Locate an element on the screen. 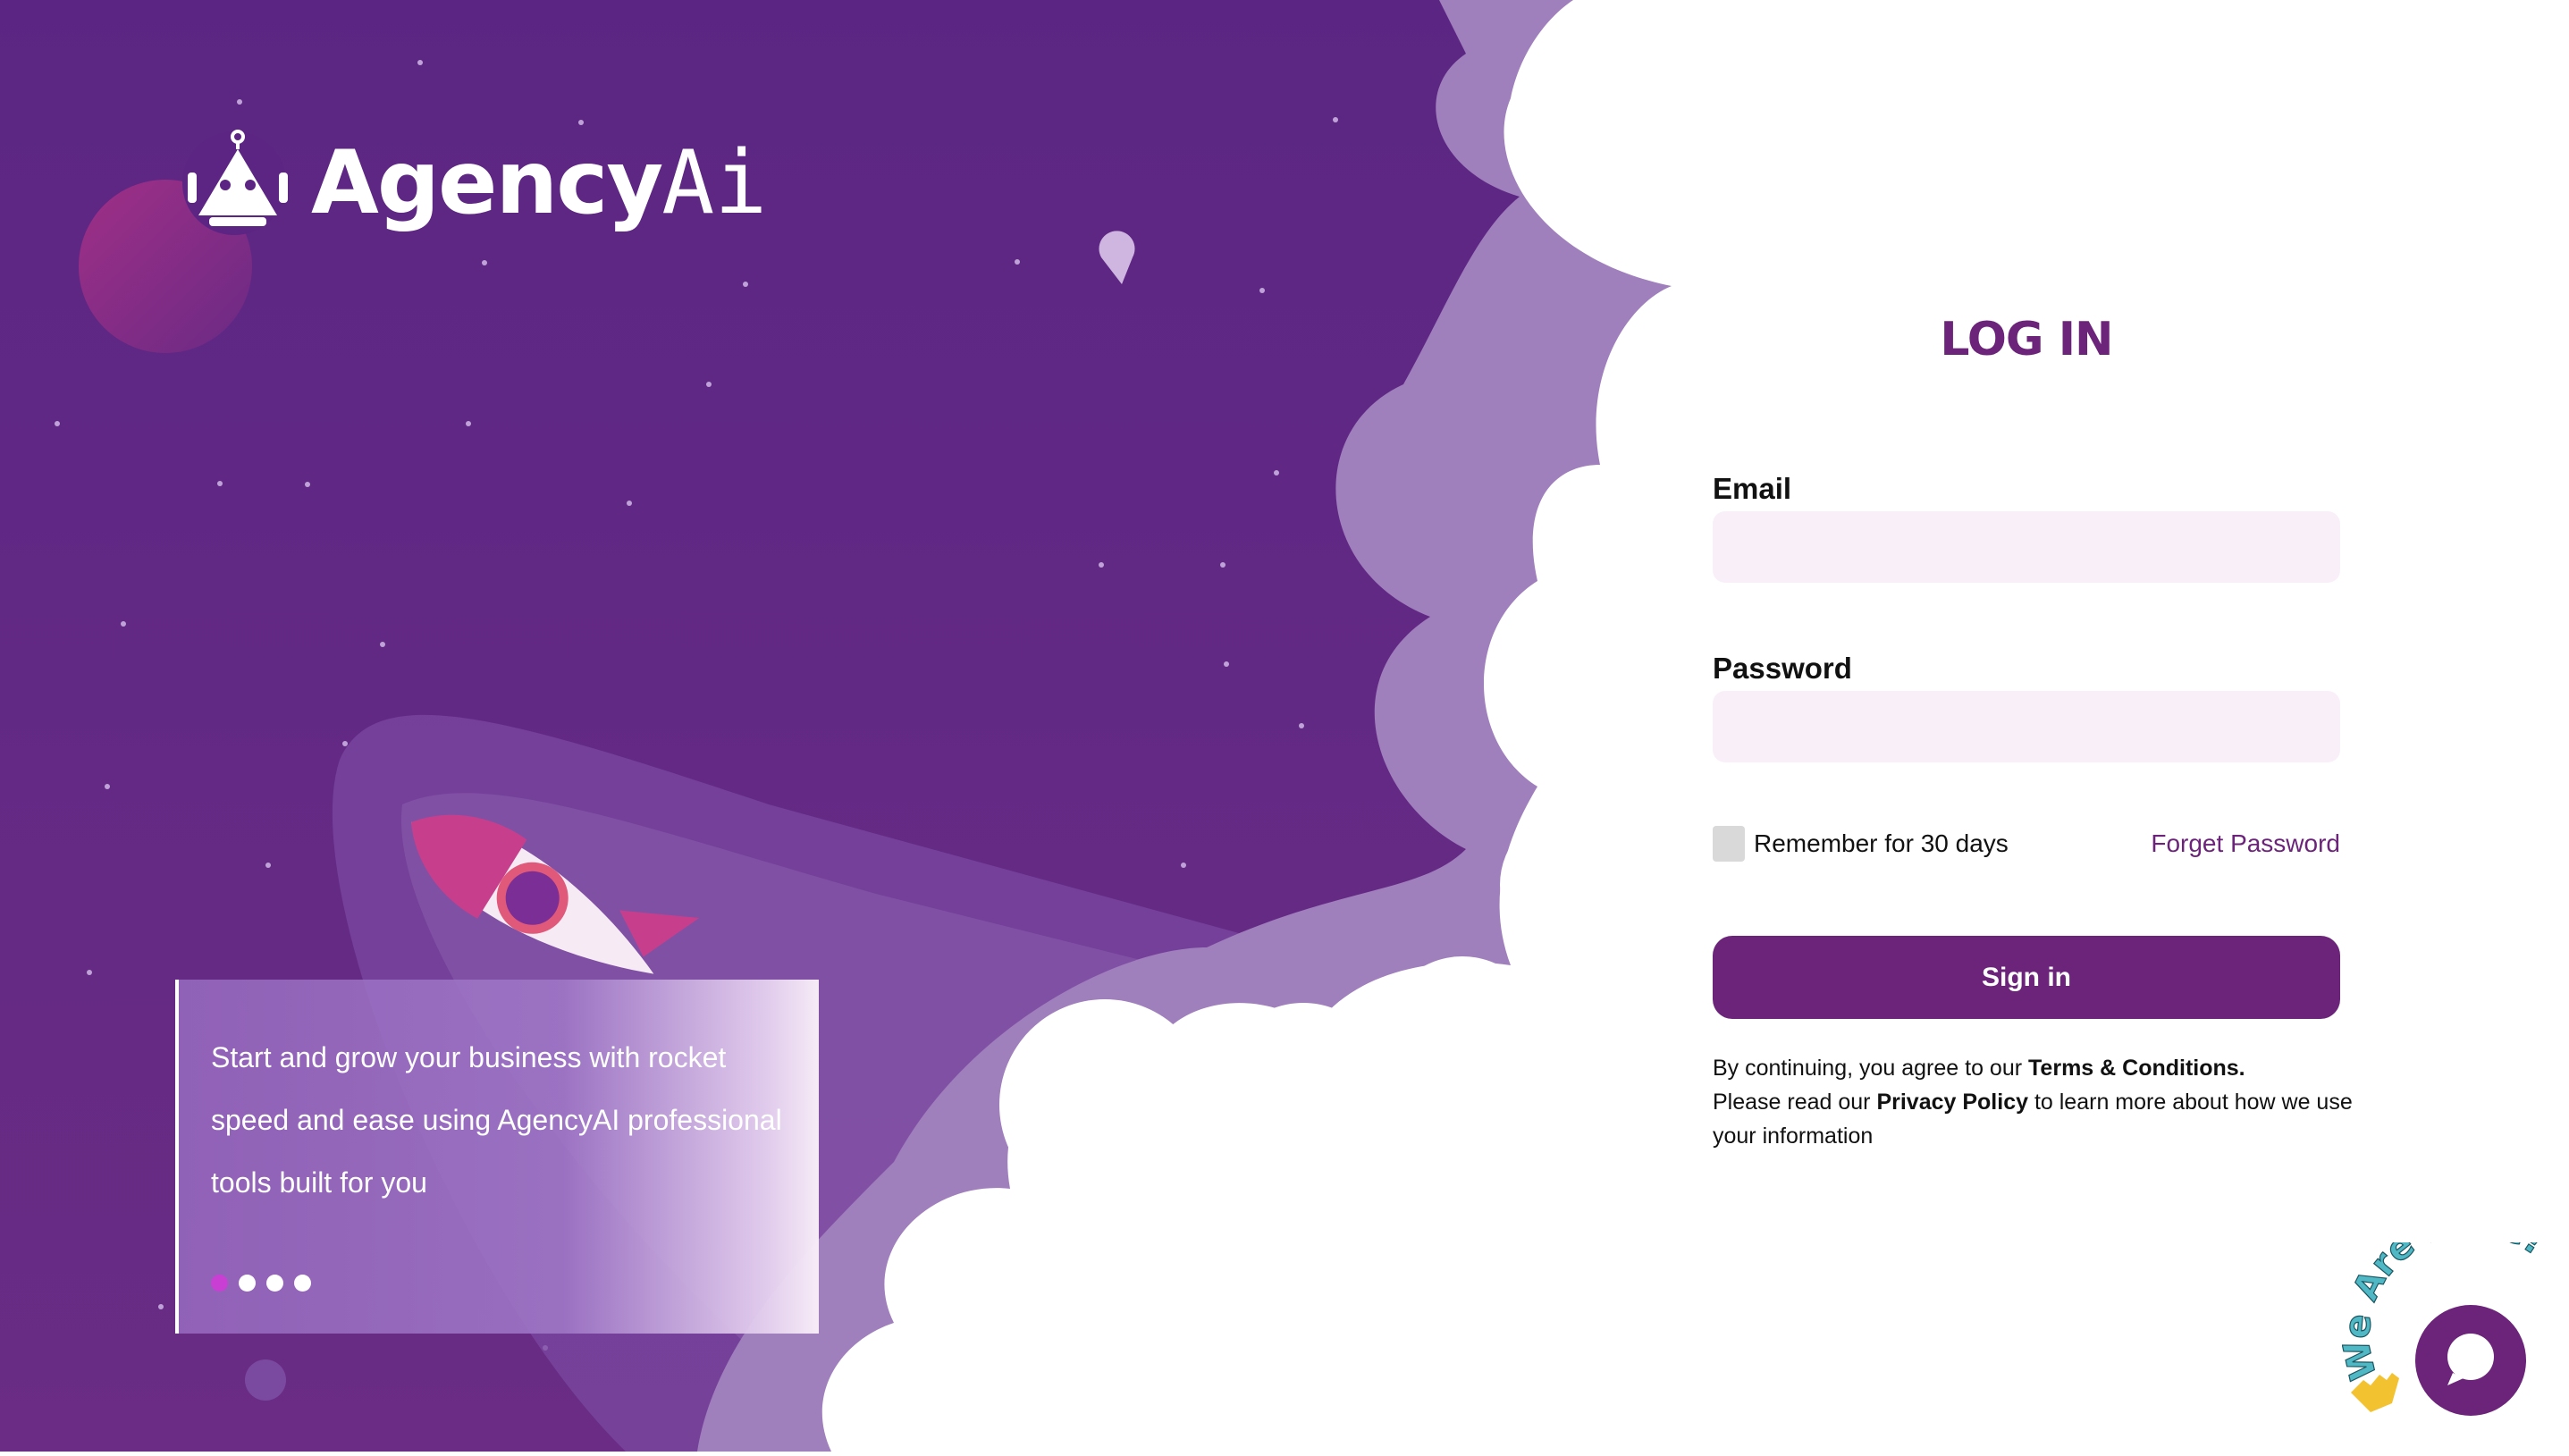  page-title: LOG IN is located at coordinates (2026, 340).